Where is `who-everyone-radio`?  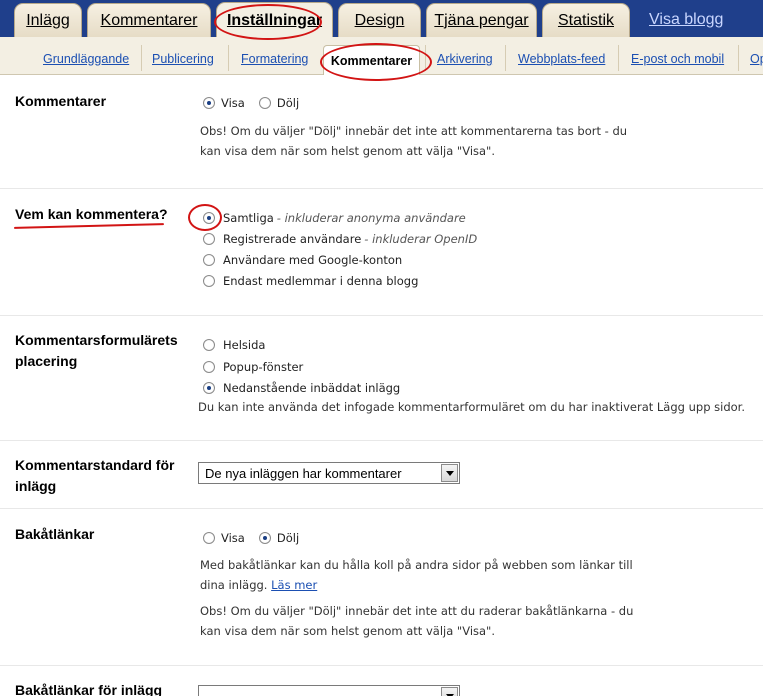
who-everyone-radio is located at coordinates (209, 218).